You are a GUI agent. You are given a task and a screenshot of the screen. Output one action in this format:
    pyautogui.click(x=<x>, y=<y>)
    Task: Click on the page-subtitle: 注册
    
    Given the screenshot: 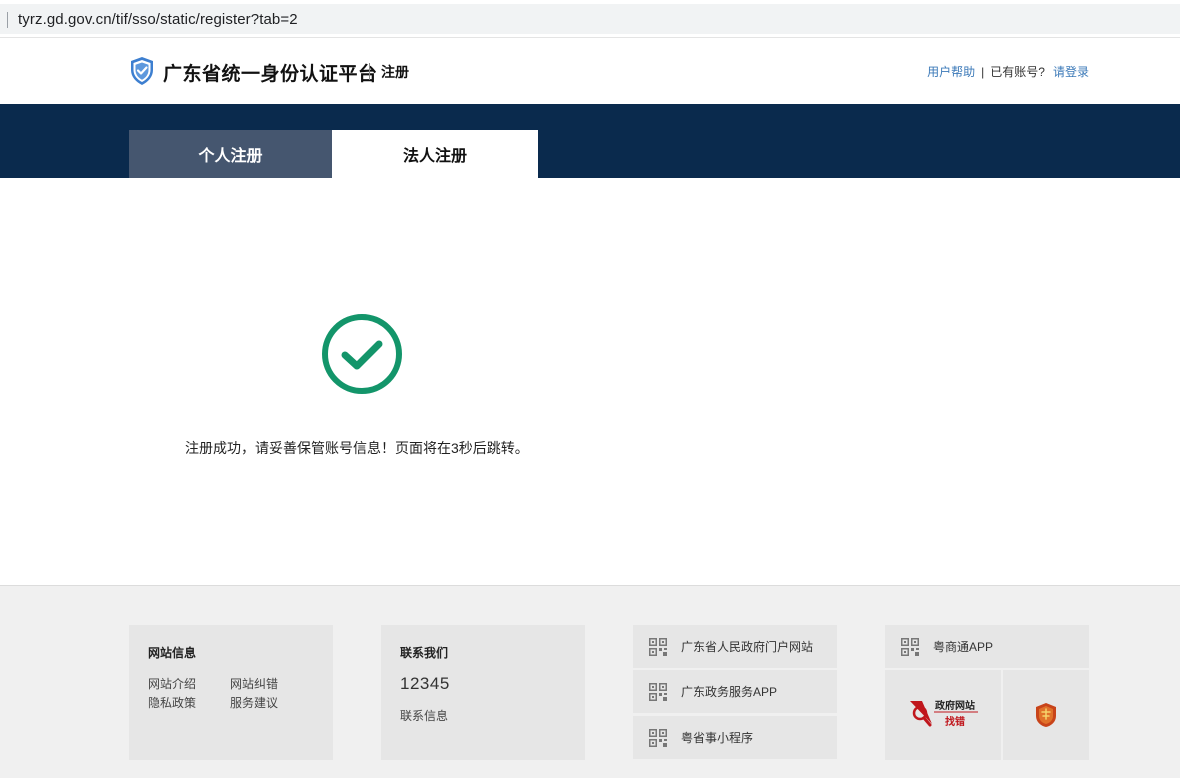 What is the action you would take?
    pyautogui.click(x=395, y=72)
    